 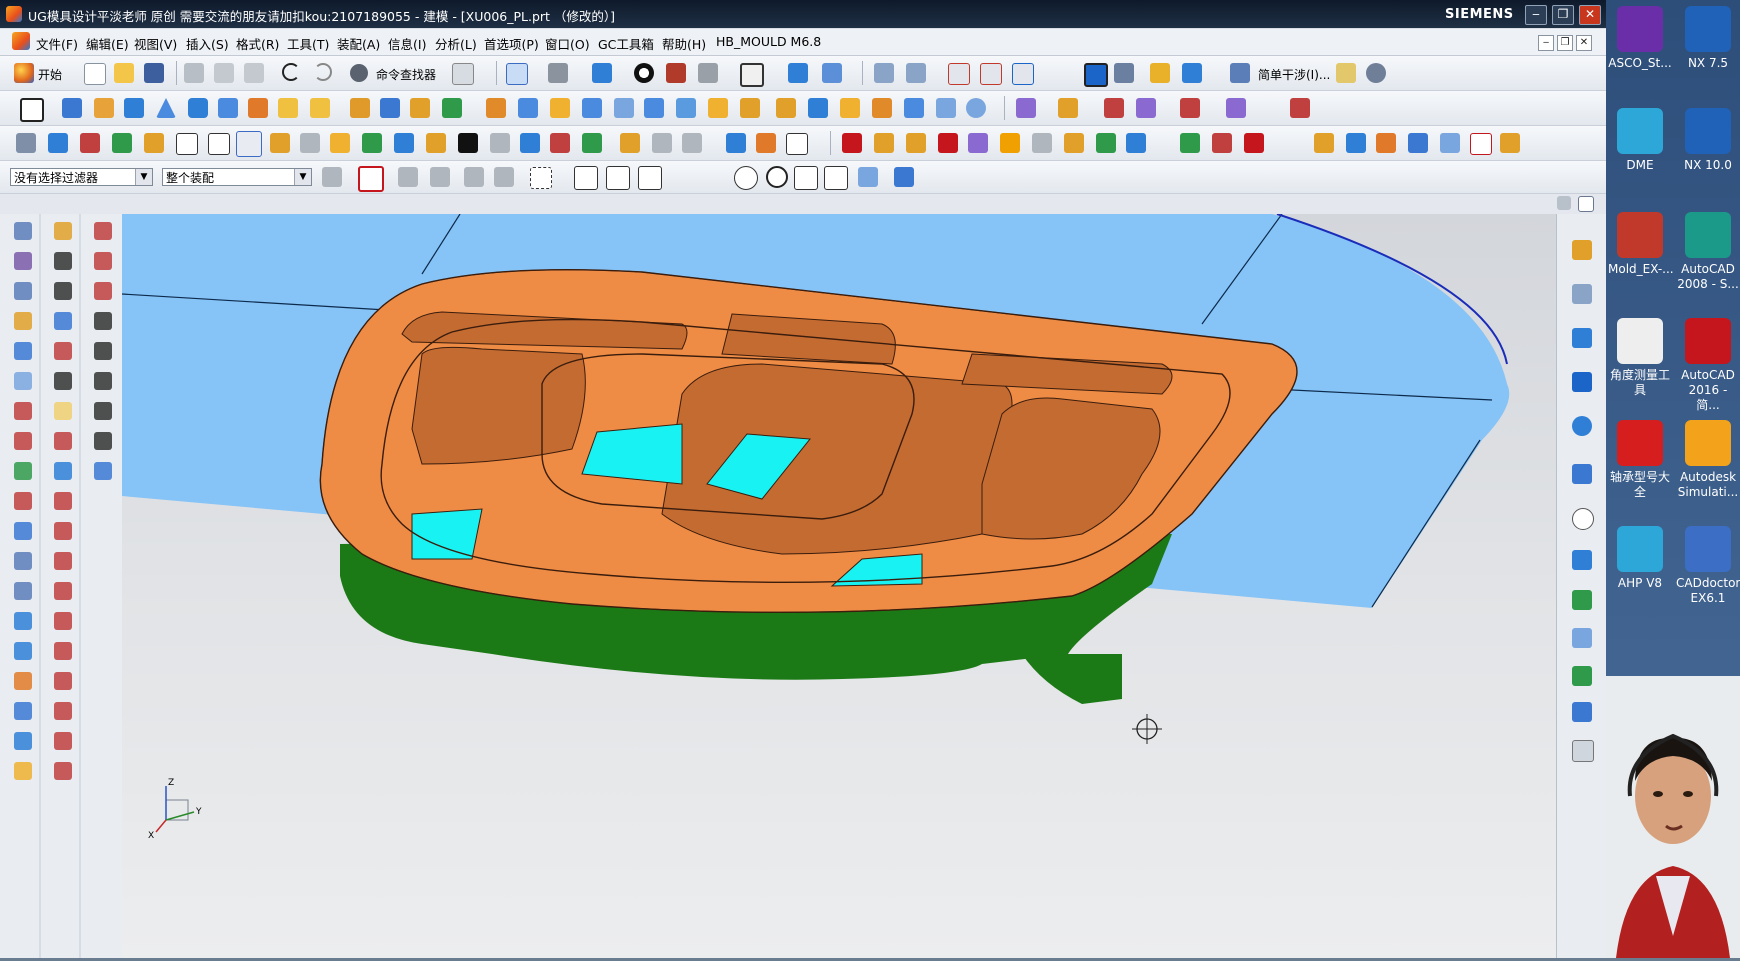 What do you see at coordinates (474, 177) in the screenshot?
I see `select-face-icon` at bounding box center [474, 177].